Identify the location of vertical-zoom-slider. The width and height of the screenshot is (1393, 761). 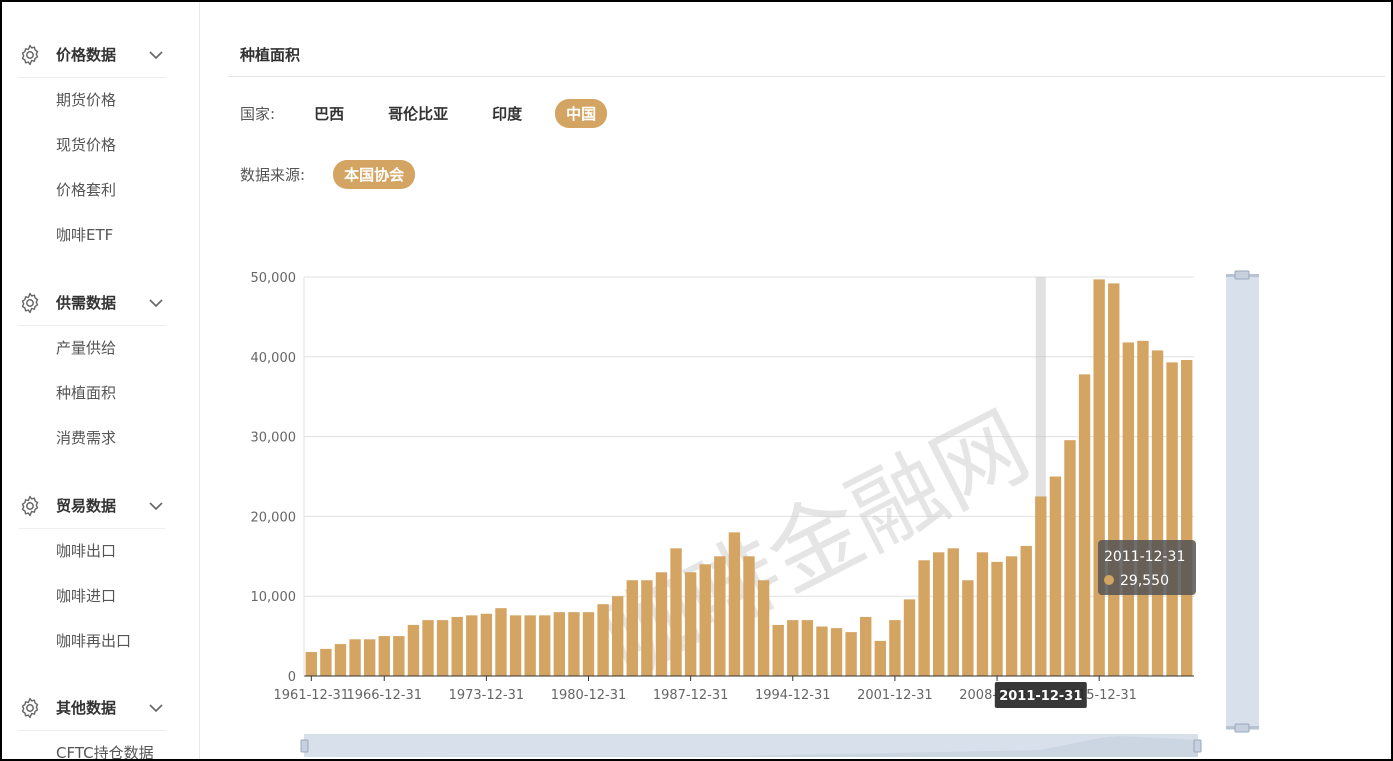
(1242, 502).